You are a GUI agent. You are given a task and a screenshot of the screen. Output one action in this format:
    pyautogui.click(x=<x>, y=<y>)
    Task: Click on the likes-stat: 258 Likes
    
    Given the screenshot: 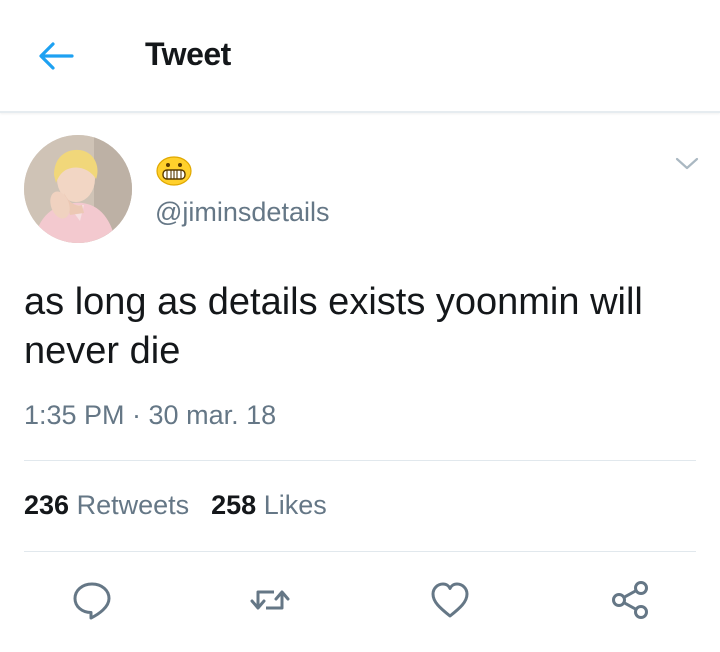 What is the action you would take?
    pyautogui.click(x=269, y=505)
    